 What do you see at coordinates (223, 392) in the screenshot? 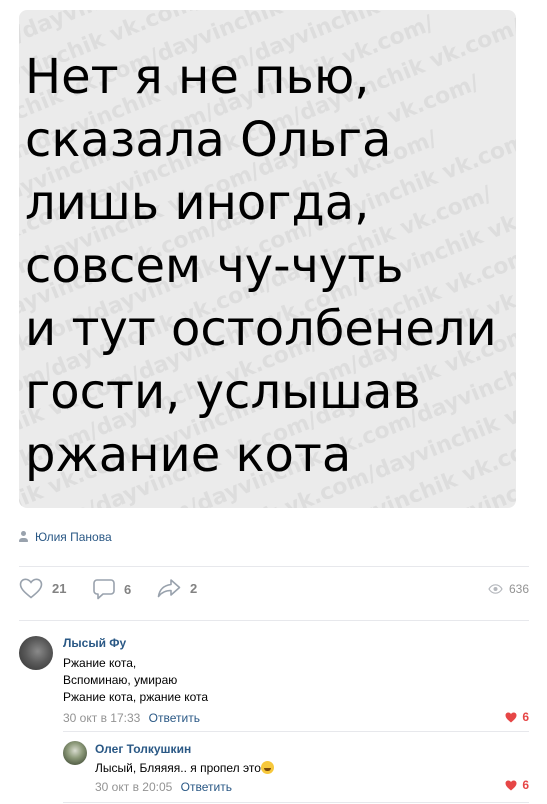
I see `image-text-line: гости, услышав` at bounding box center [223, 392].